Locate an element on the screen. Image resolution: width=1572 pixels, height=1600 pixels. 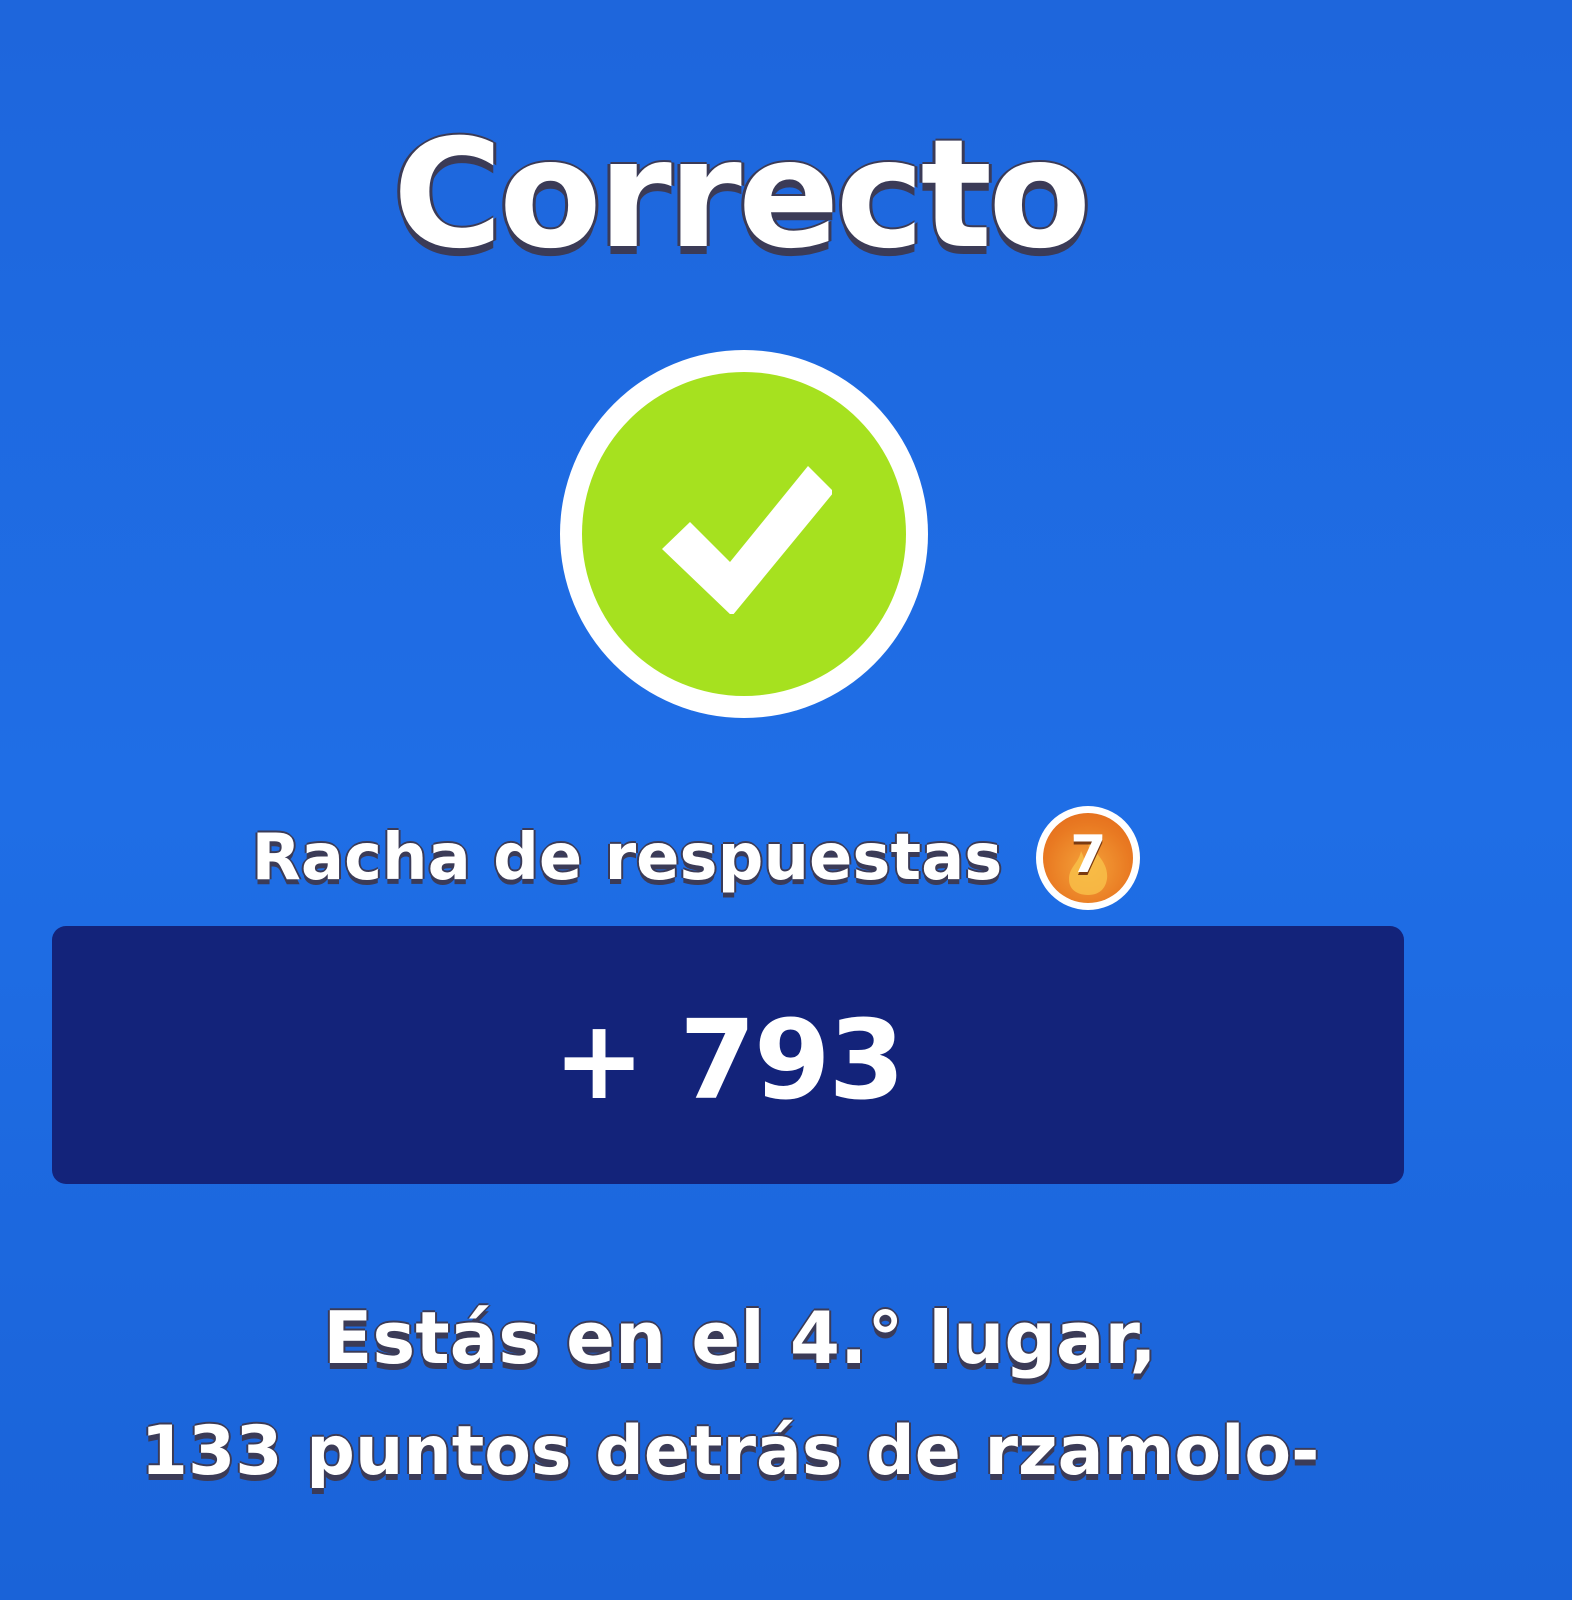
correct-badge-fill is located at coordinates (744, 534).